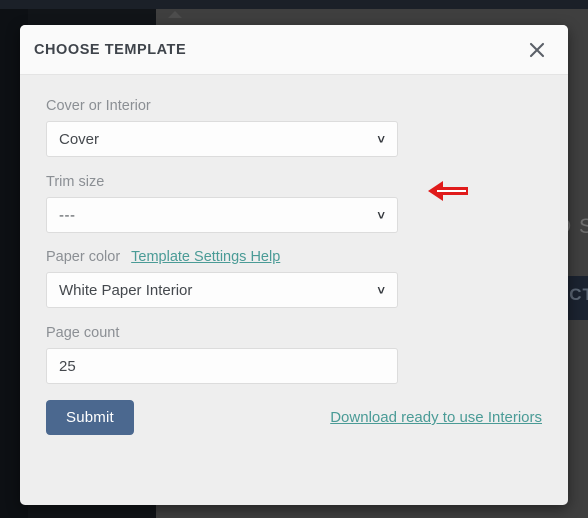  Describe the element at coordinates (222, 290) in the screenshot. I see `paper-color-select: White Paper Interior ˅` at that location.